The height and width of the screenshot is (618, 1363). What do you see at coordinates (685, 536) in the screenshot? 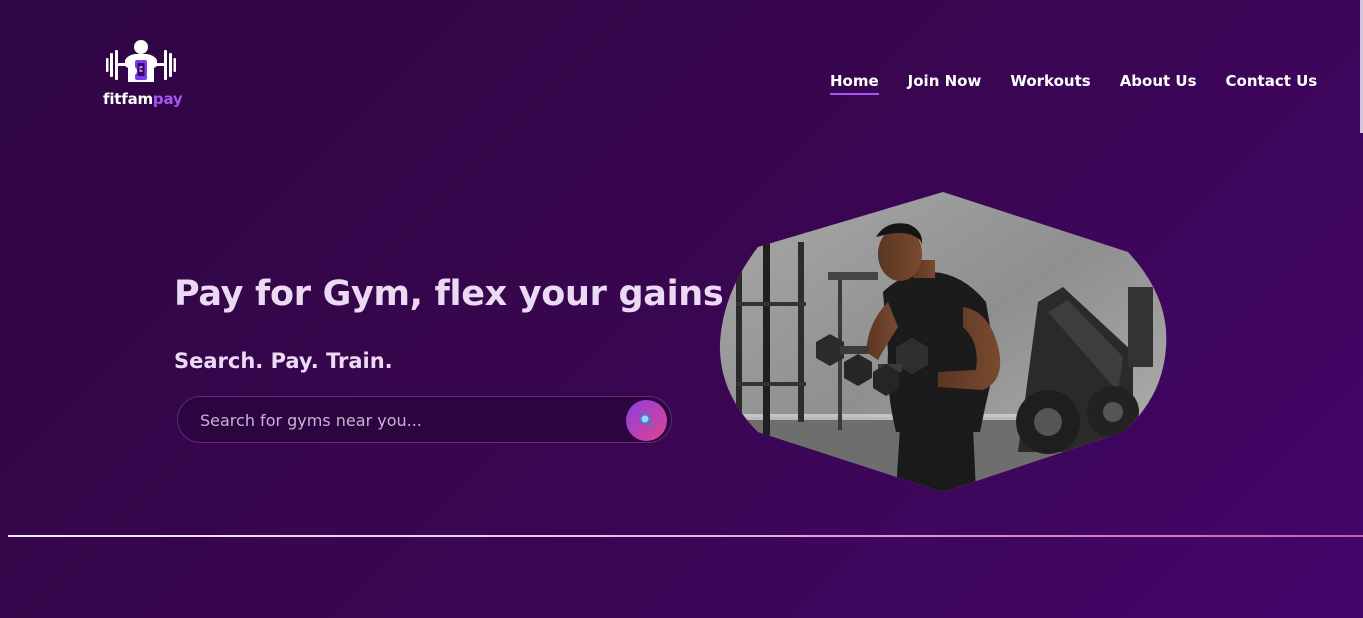
I see `section-divider` at bounding box center [685, 536].